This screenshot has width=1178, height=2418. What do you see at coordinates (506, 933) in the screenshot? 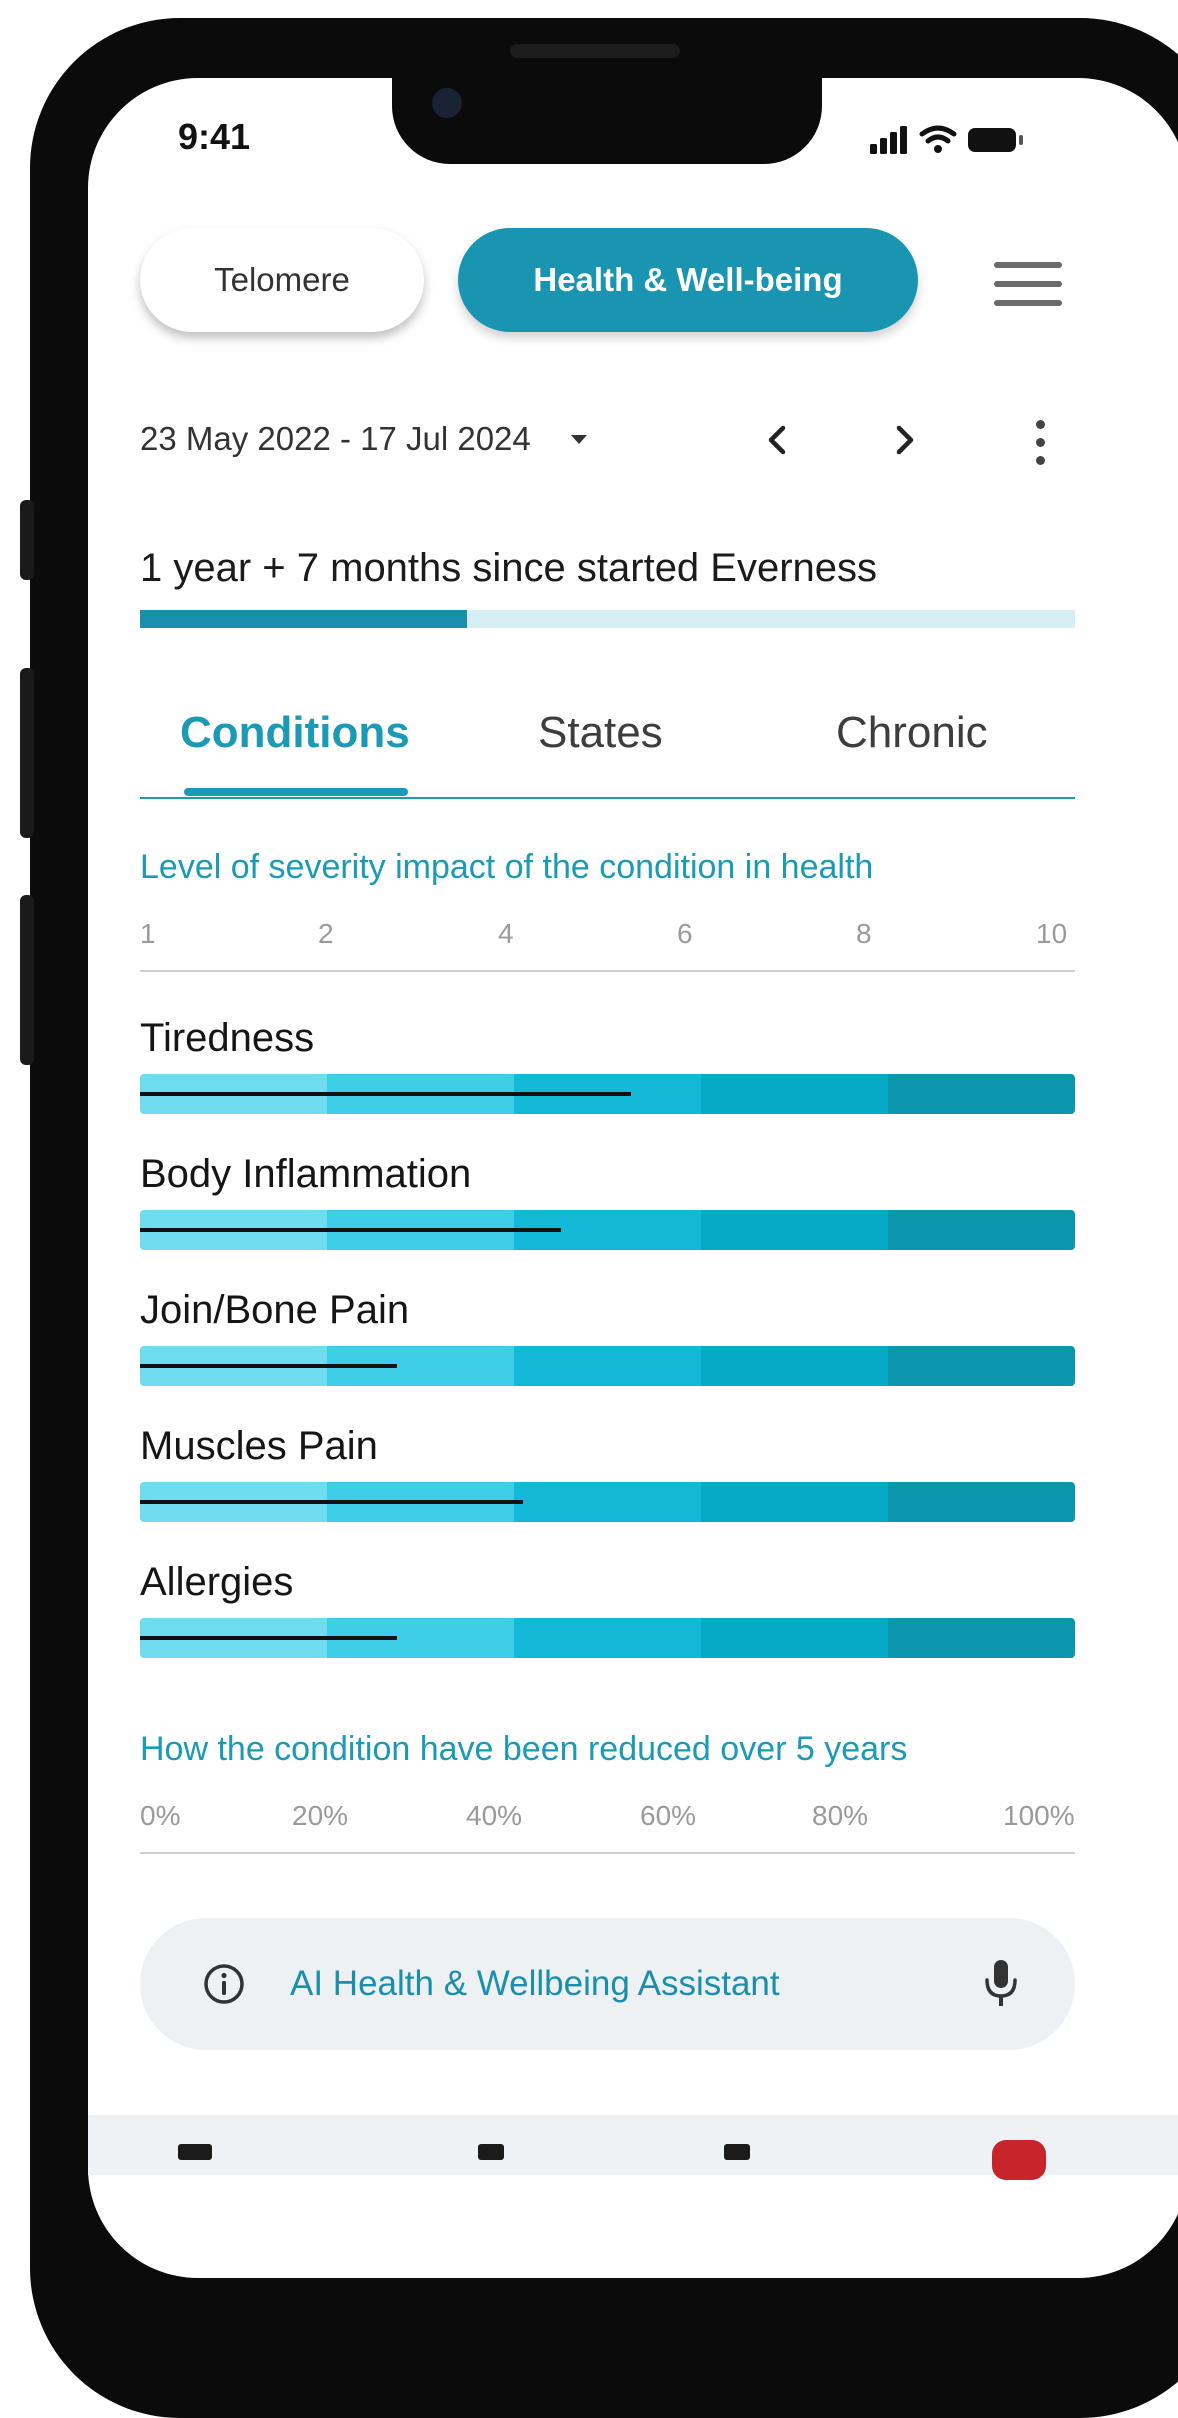
I see `severity-tick: 4` at bounding box center [506, 933].